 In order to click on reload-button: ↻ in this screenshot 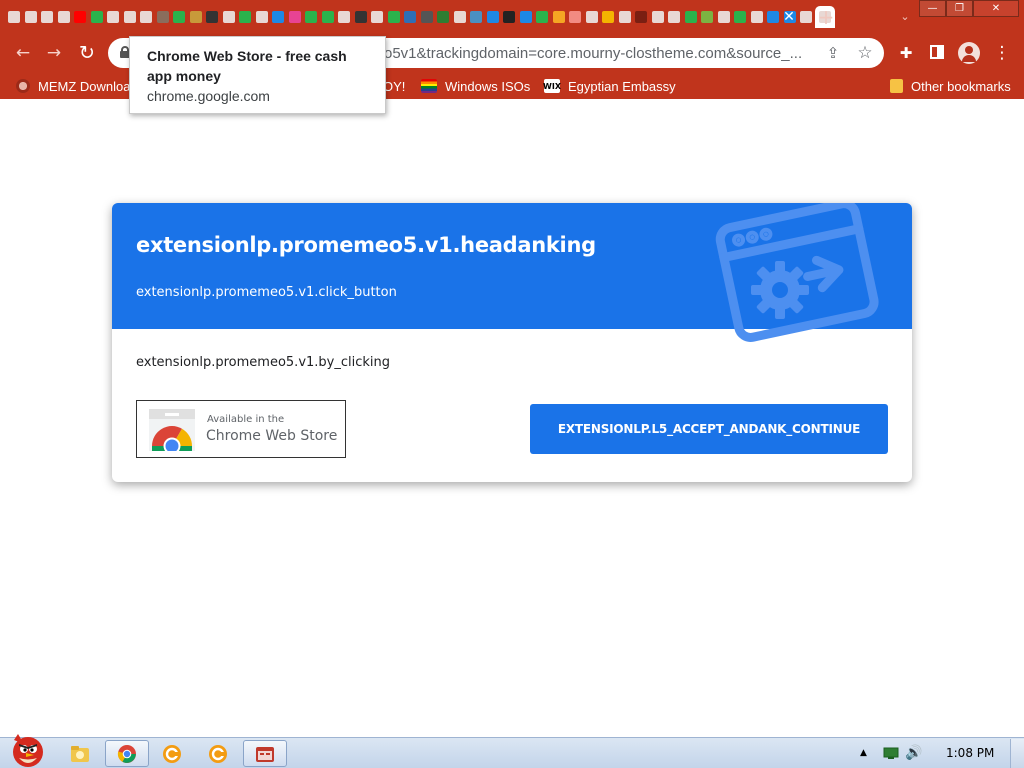, I will do `click(87, 53)`.